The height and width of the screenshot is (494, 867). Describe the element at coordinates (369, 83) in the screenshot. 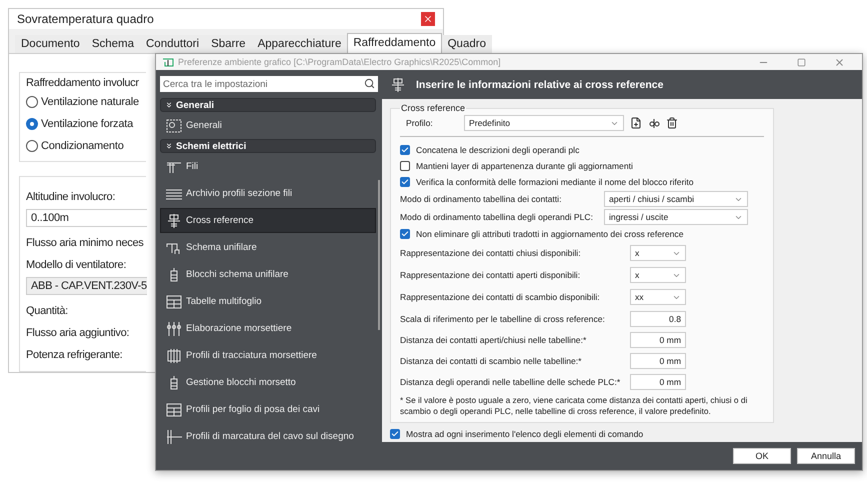

I see `search-icon` at that location.